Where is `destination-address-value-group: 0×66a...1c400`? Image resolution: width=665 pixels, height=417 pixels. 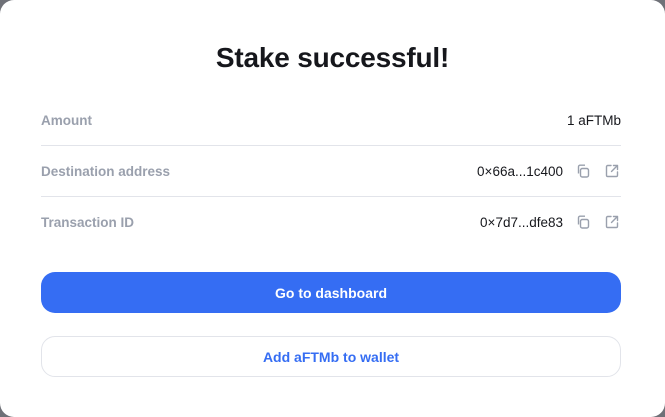
destination-address-value-group: 0×66a...1c400 is located at coordinates (549, 171).